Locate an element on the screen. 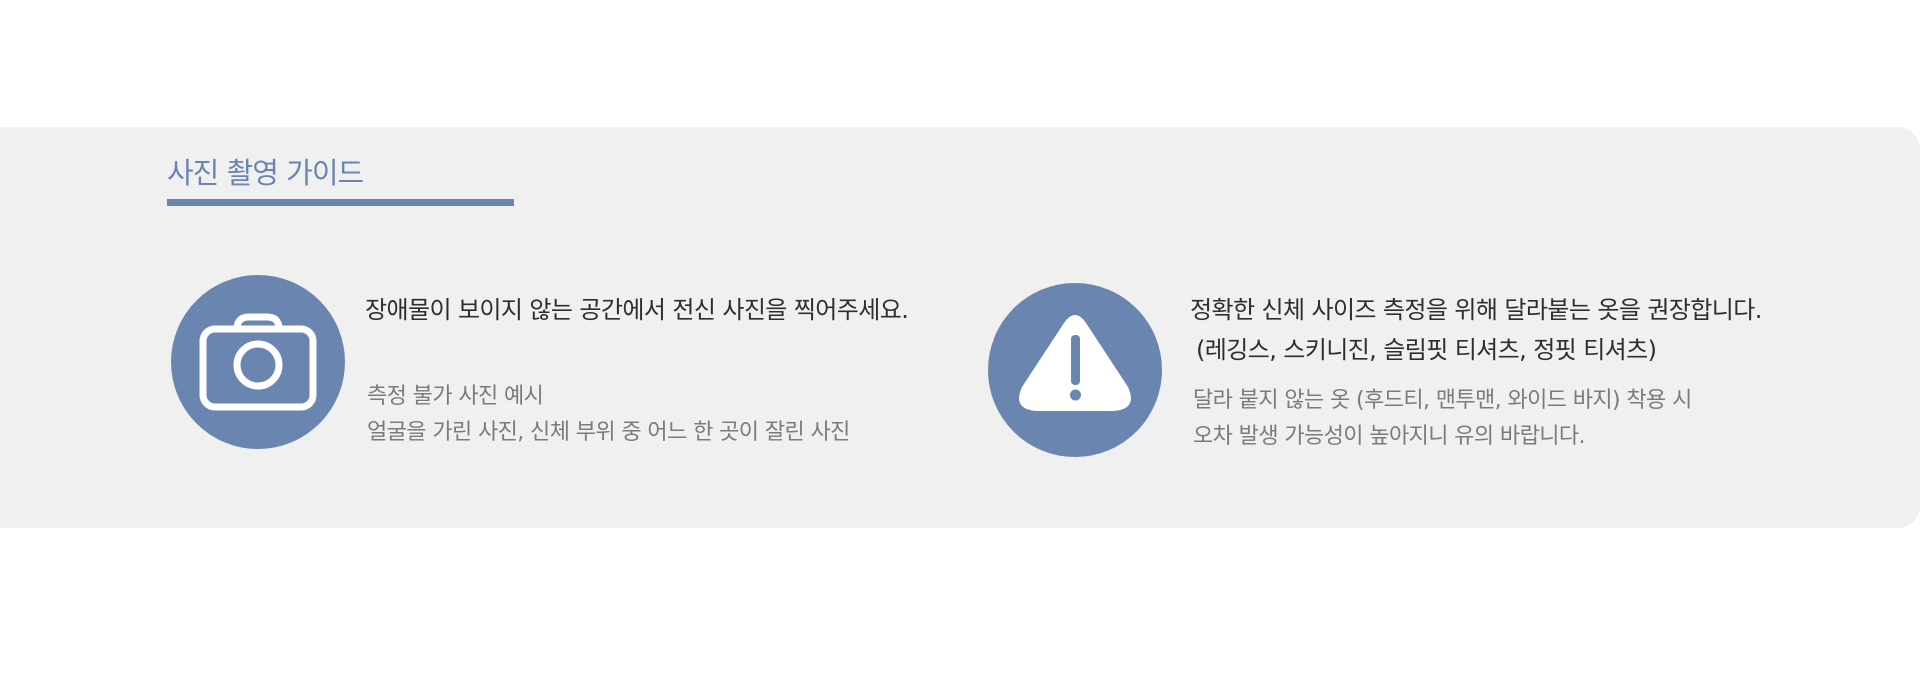  clothing-guide-detail-2: 오차 발생 가능성이 높아지니 유의 바랍니다. is located at coordinates (1389, 436).